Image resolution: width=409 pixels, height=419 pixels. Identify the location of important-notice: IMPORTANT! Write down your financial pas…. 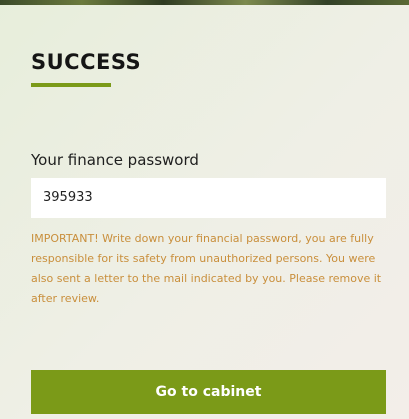
(206, 268).